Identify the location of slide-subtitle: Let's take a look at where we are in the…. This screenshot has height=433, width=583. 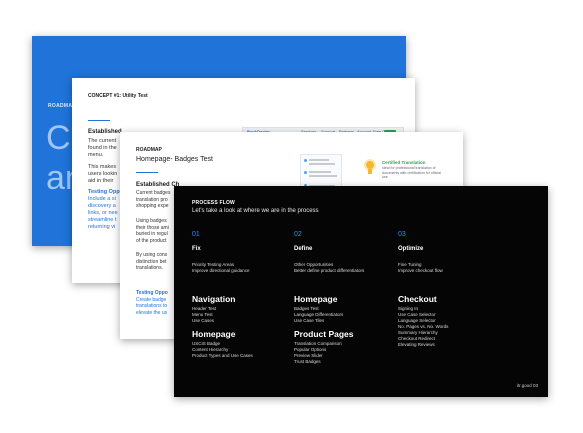
(255, 211).